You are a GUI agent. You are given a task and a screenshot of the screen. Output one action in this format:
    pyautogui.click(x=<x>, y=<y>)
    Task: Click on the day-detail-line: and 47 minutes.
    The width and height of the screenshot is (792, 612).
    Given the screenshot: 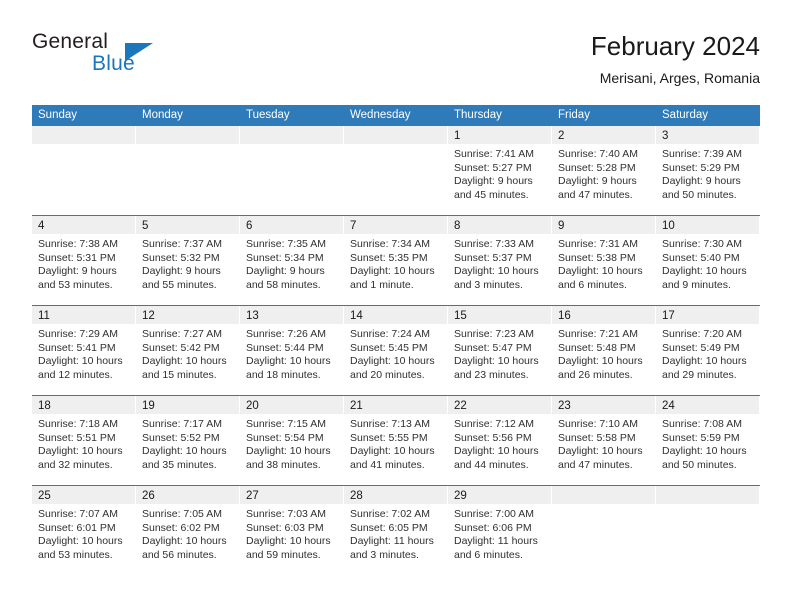 What is the action you would take?
    pyautogui.click(x=595, y=464)
    